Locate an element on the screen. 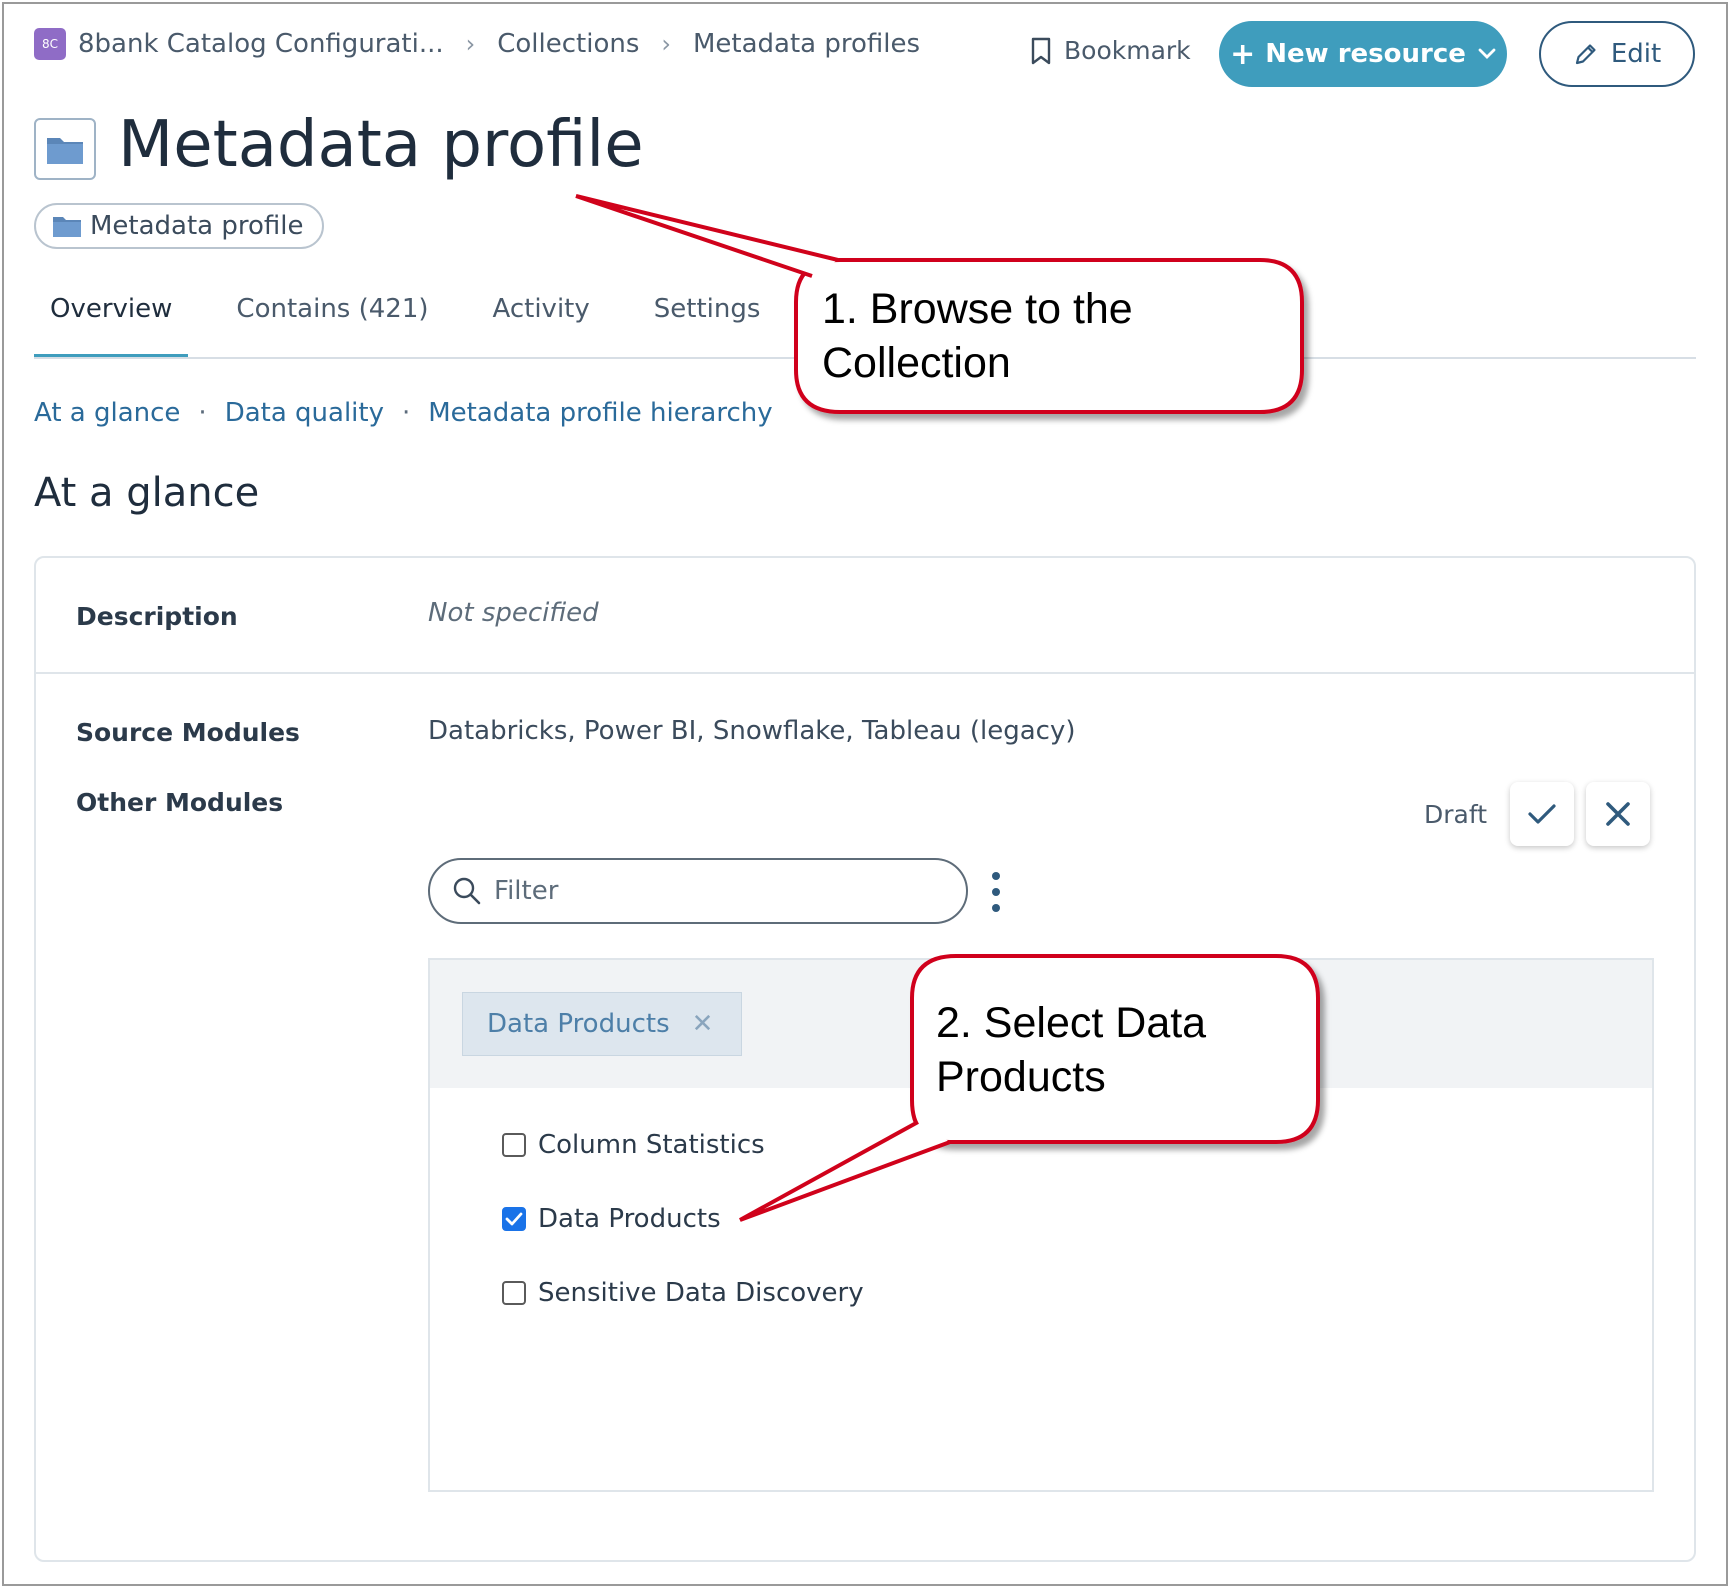  callout-1-pointer is located at coordinates (707, 236).